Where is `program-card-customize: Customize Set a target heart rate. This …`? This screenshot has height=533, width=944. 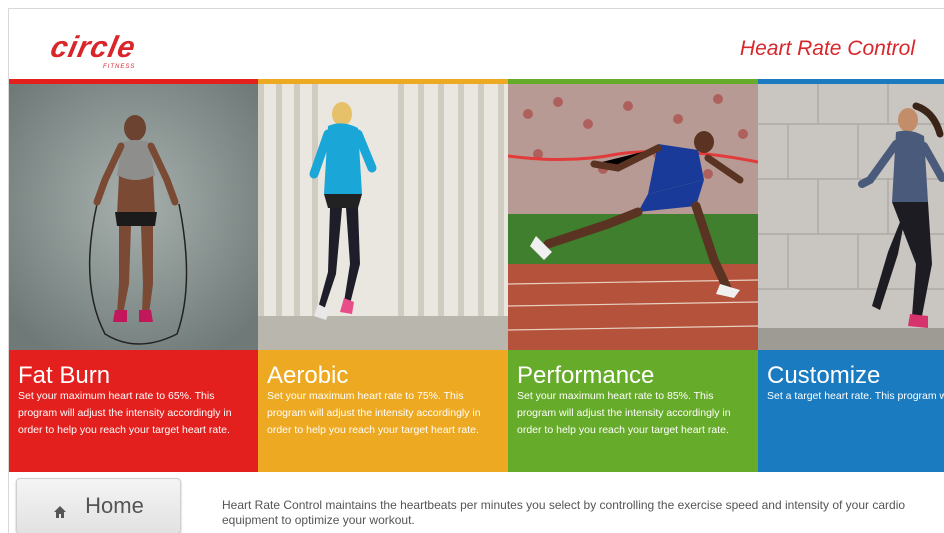
program-card-customize: Customize Set a target heart rate. This … is located at coordinates (851, 275).